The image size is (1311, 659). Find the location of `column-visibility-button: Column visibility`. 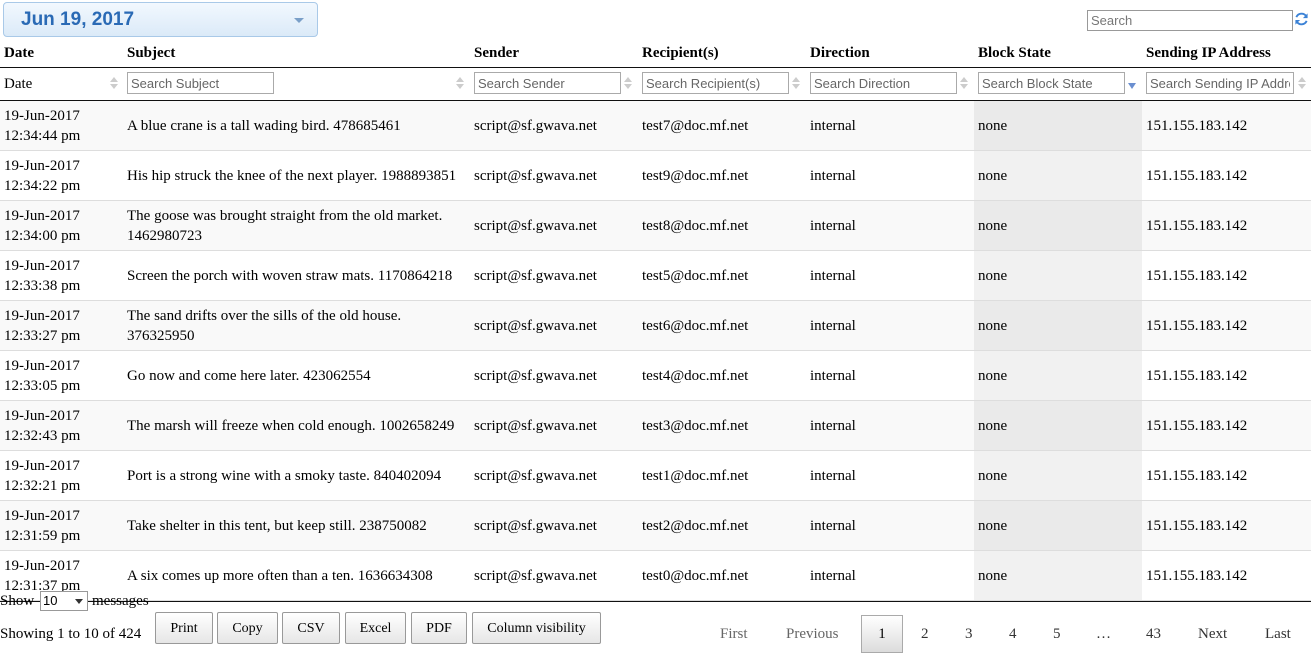

column-visibility-button: Column visibility is located at coordinates (536, 628).